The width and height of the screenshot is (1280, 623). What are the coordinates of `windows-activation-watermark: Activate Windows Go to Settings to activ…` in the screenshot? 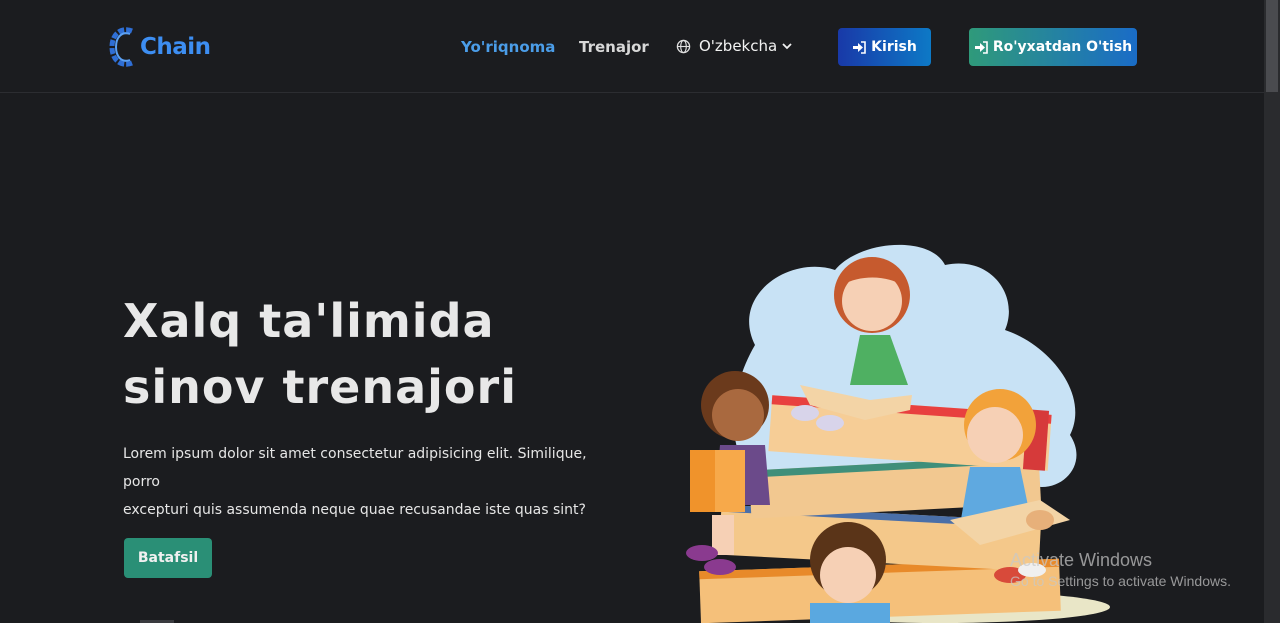 It's located at (1120, 569).